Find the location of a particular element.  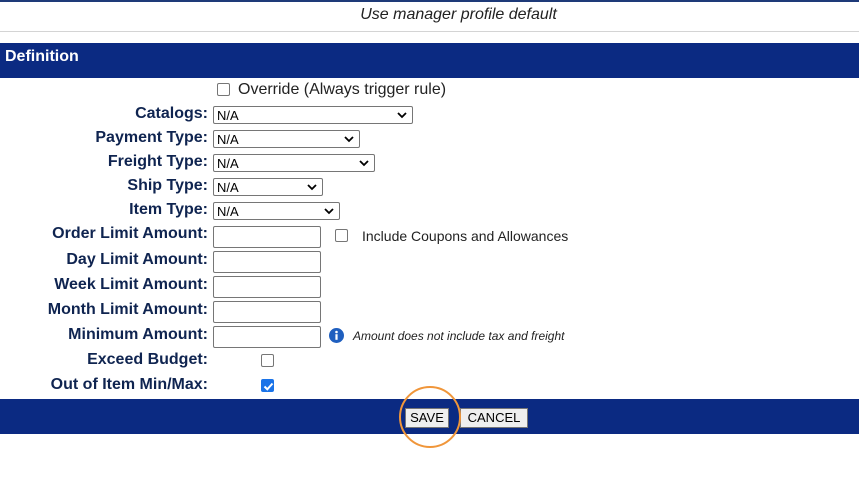

ship-type-label: Ship Type: is located at coordinates (167, 185).